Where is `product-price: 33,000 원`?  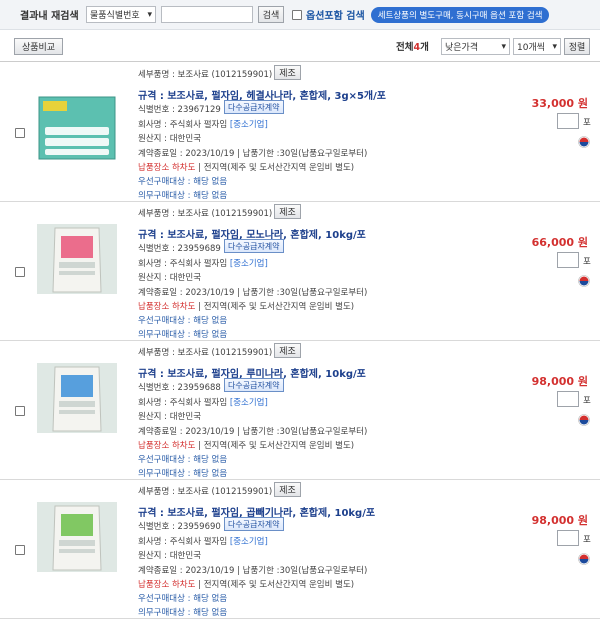
product-price: 33,000 원 is located at coordinates (559, 103).